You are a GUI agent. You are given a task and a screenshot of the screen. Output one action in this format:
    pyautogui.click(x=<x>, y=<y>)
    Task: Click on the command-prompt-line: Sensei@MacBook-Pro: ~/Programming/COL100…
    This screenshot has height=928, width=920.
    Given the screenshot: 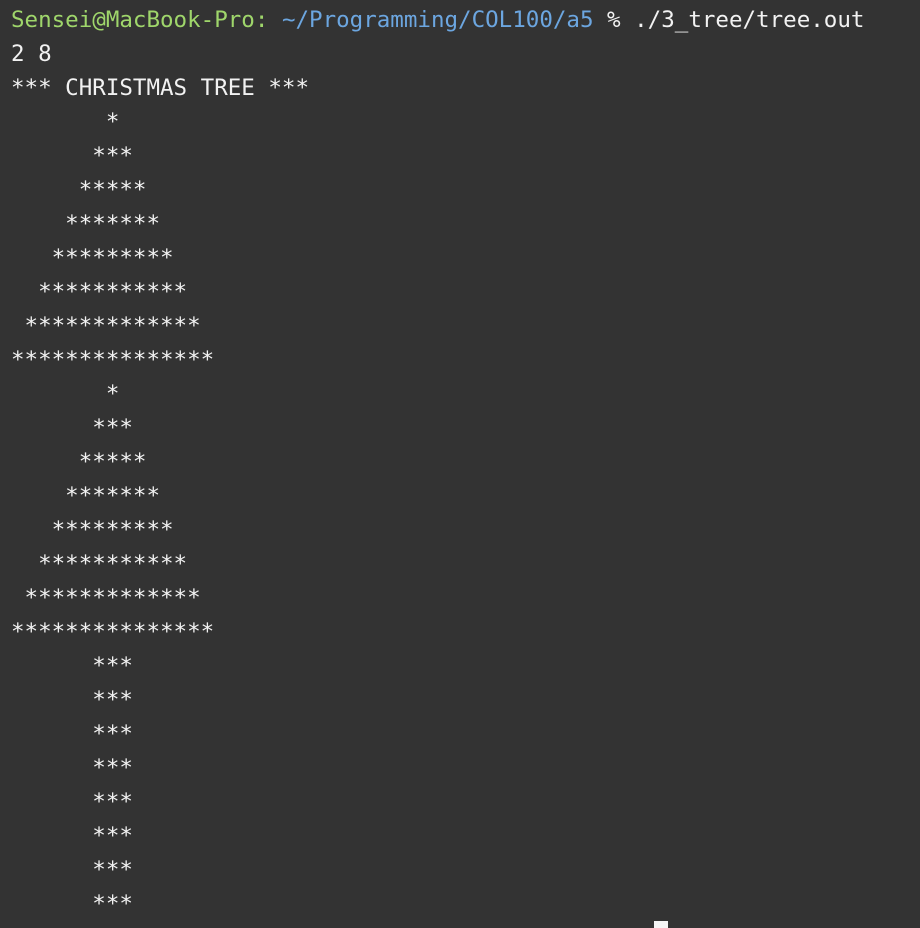 What is the action you would take?
    pyautogui.click(x=437, y=20)
    